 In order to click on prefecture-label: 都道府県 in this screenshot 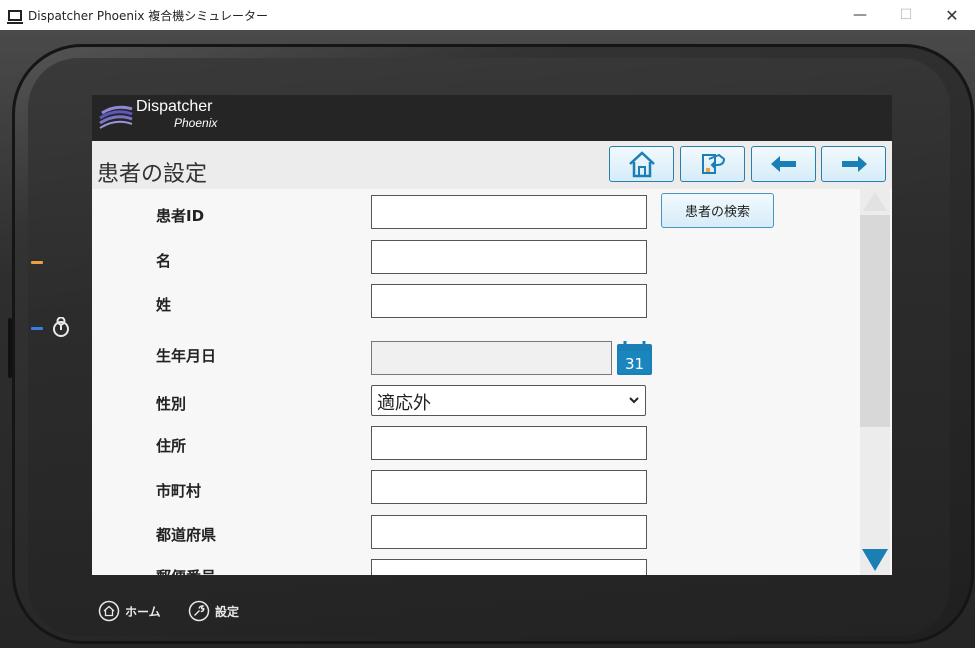, I will do `click(186, 535)`.